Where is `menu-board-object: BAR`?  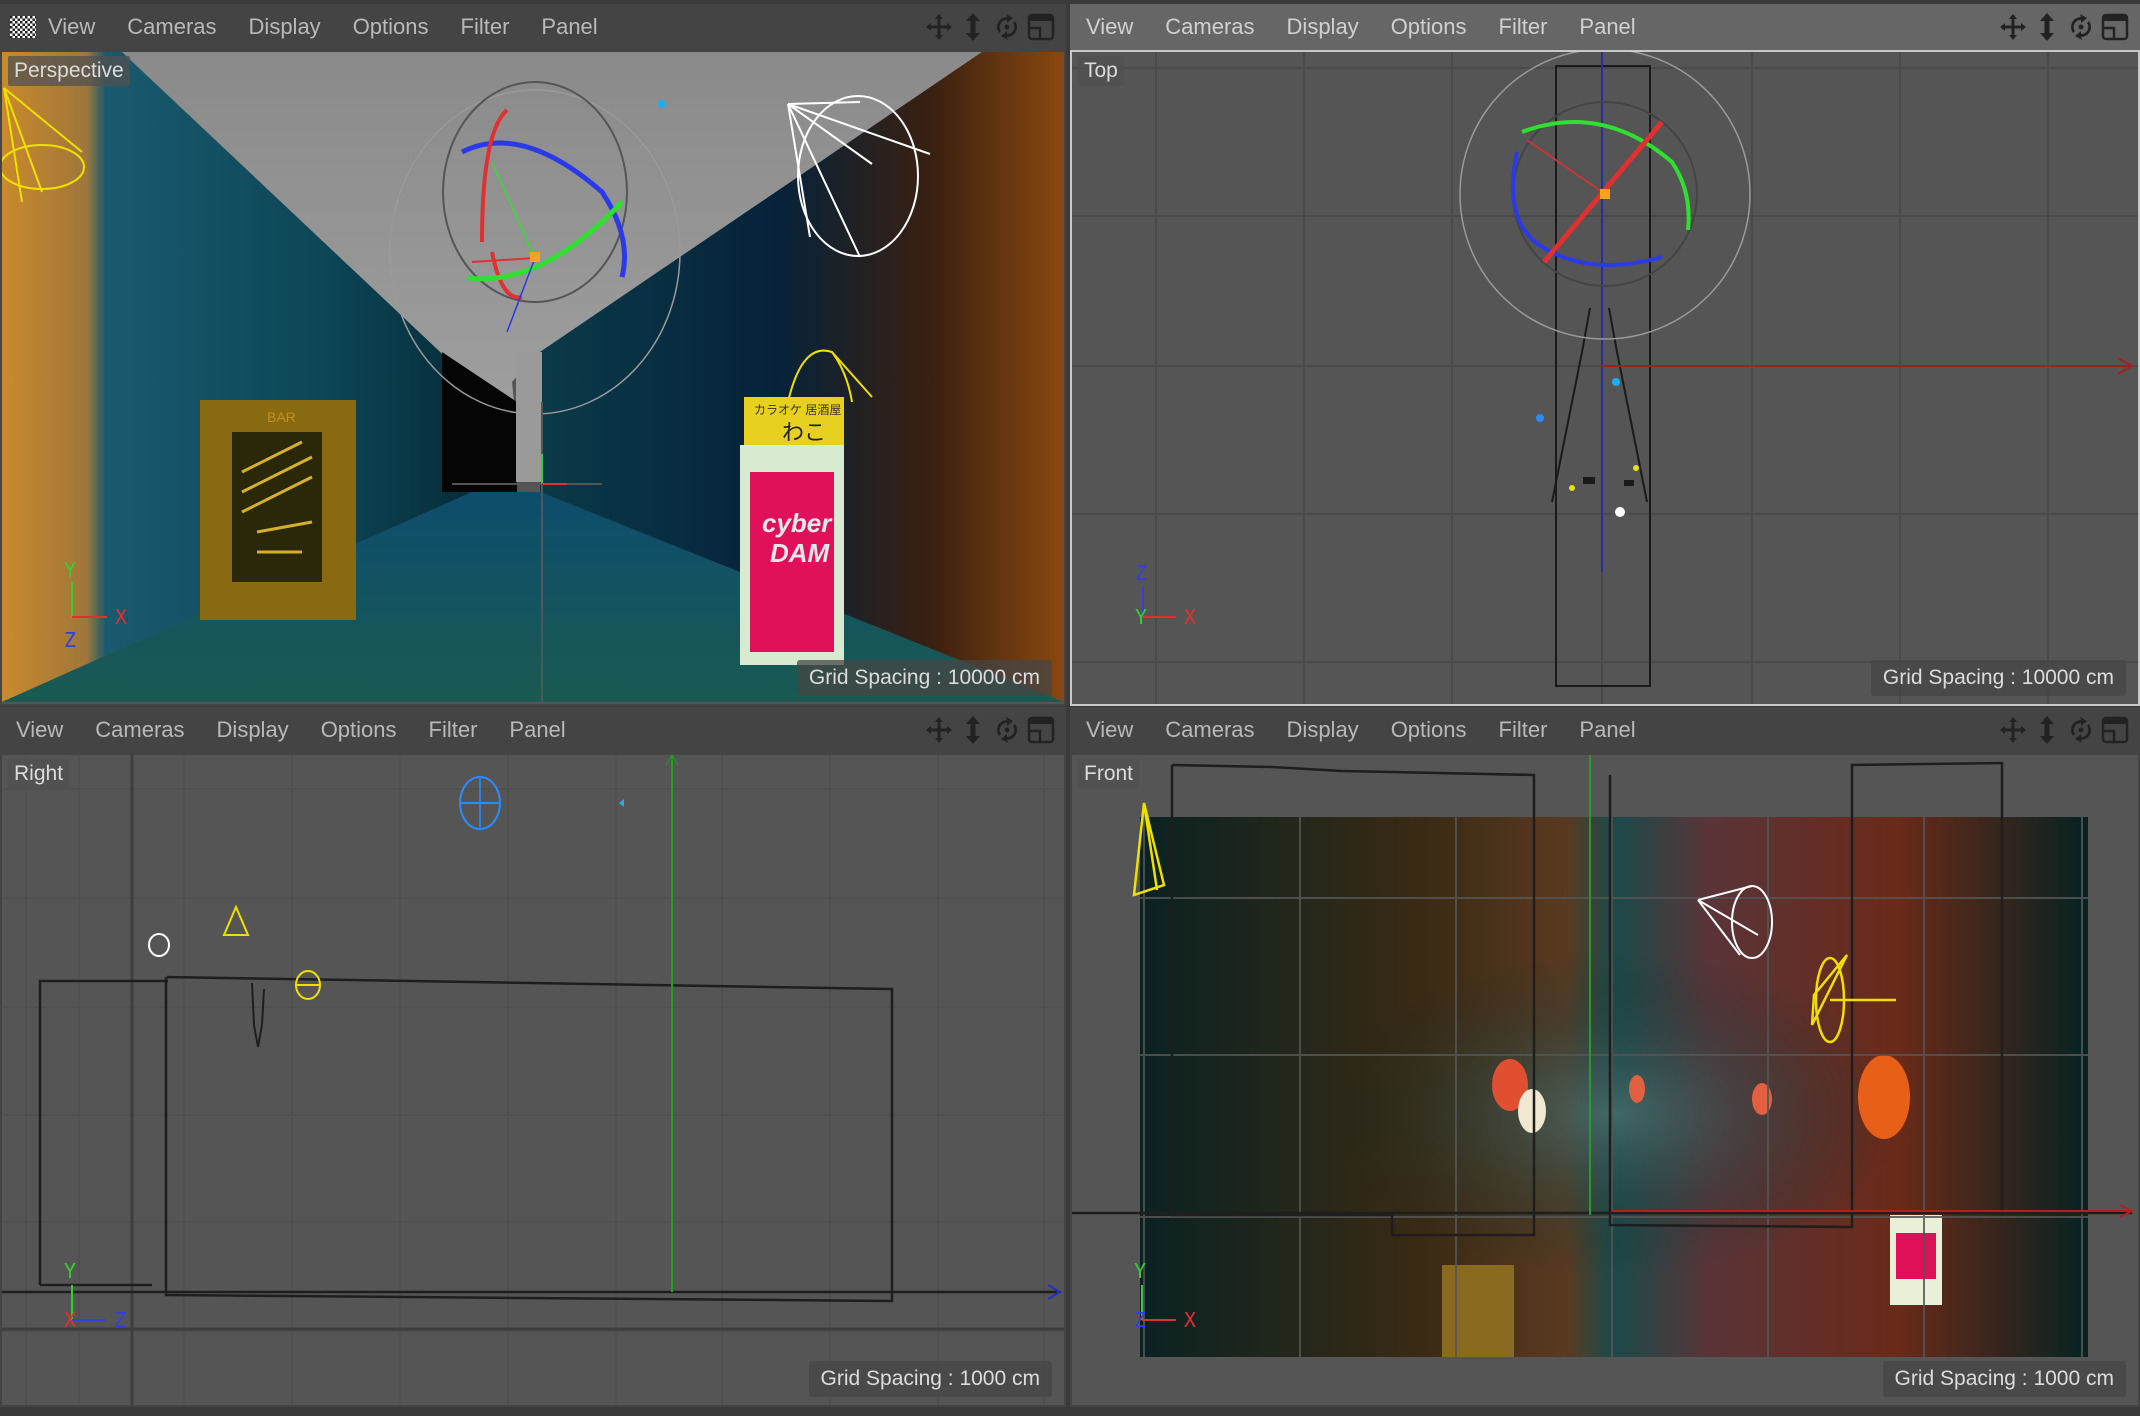
menu-board-object: BAR is located at coordinates (278, 510).